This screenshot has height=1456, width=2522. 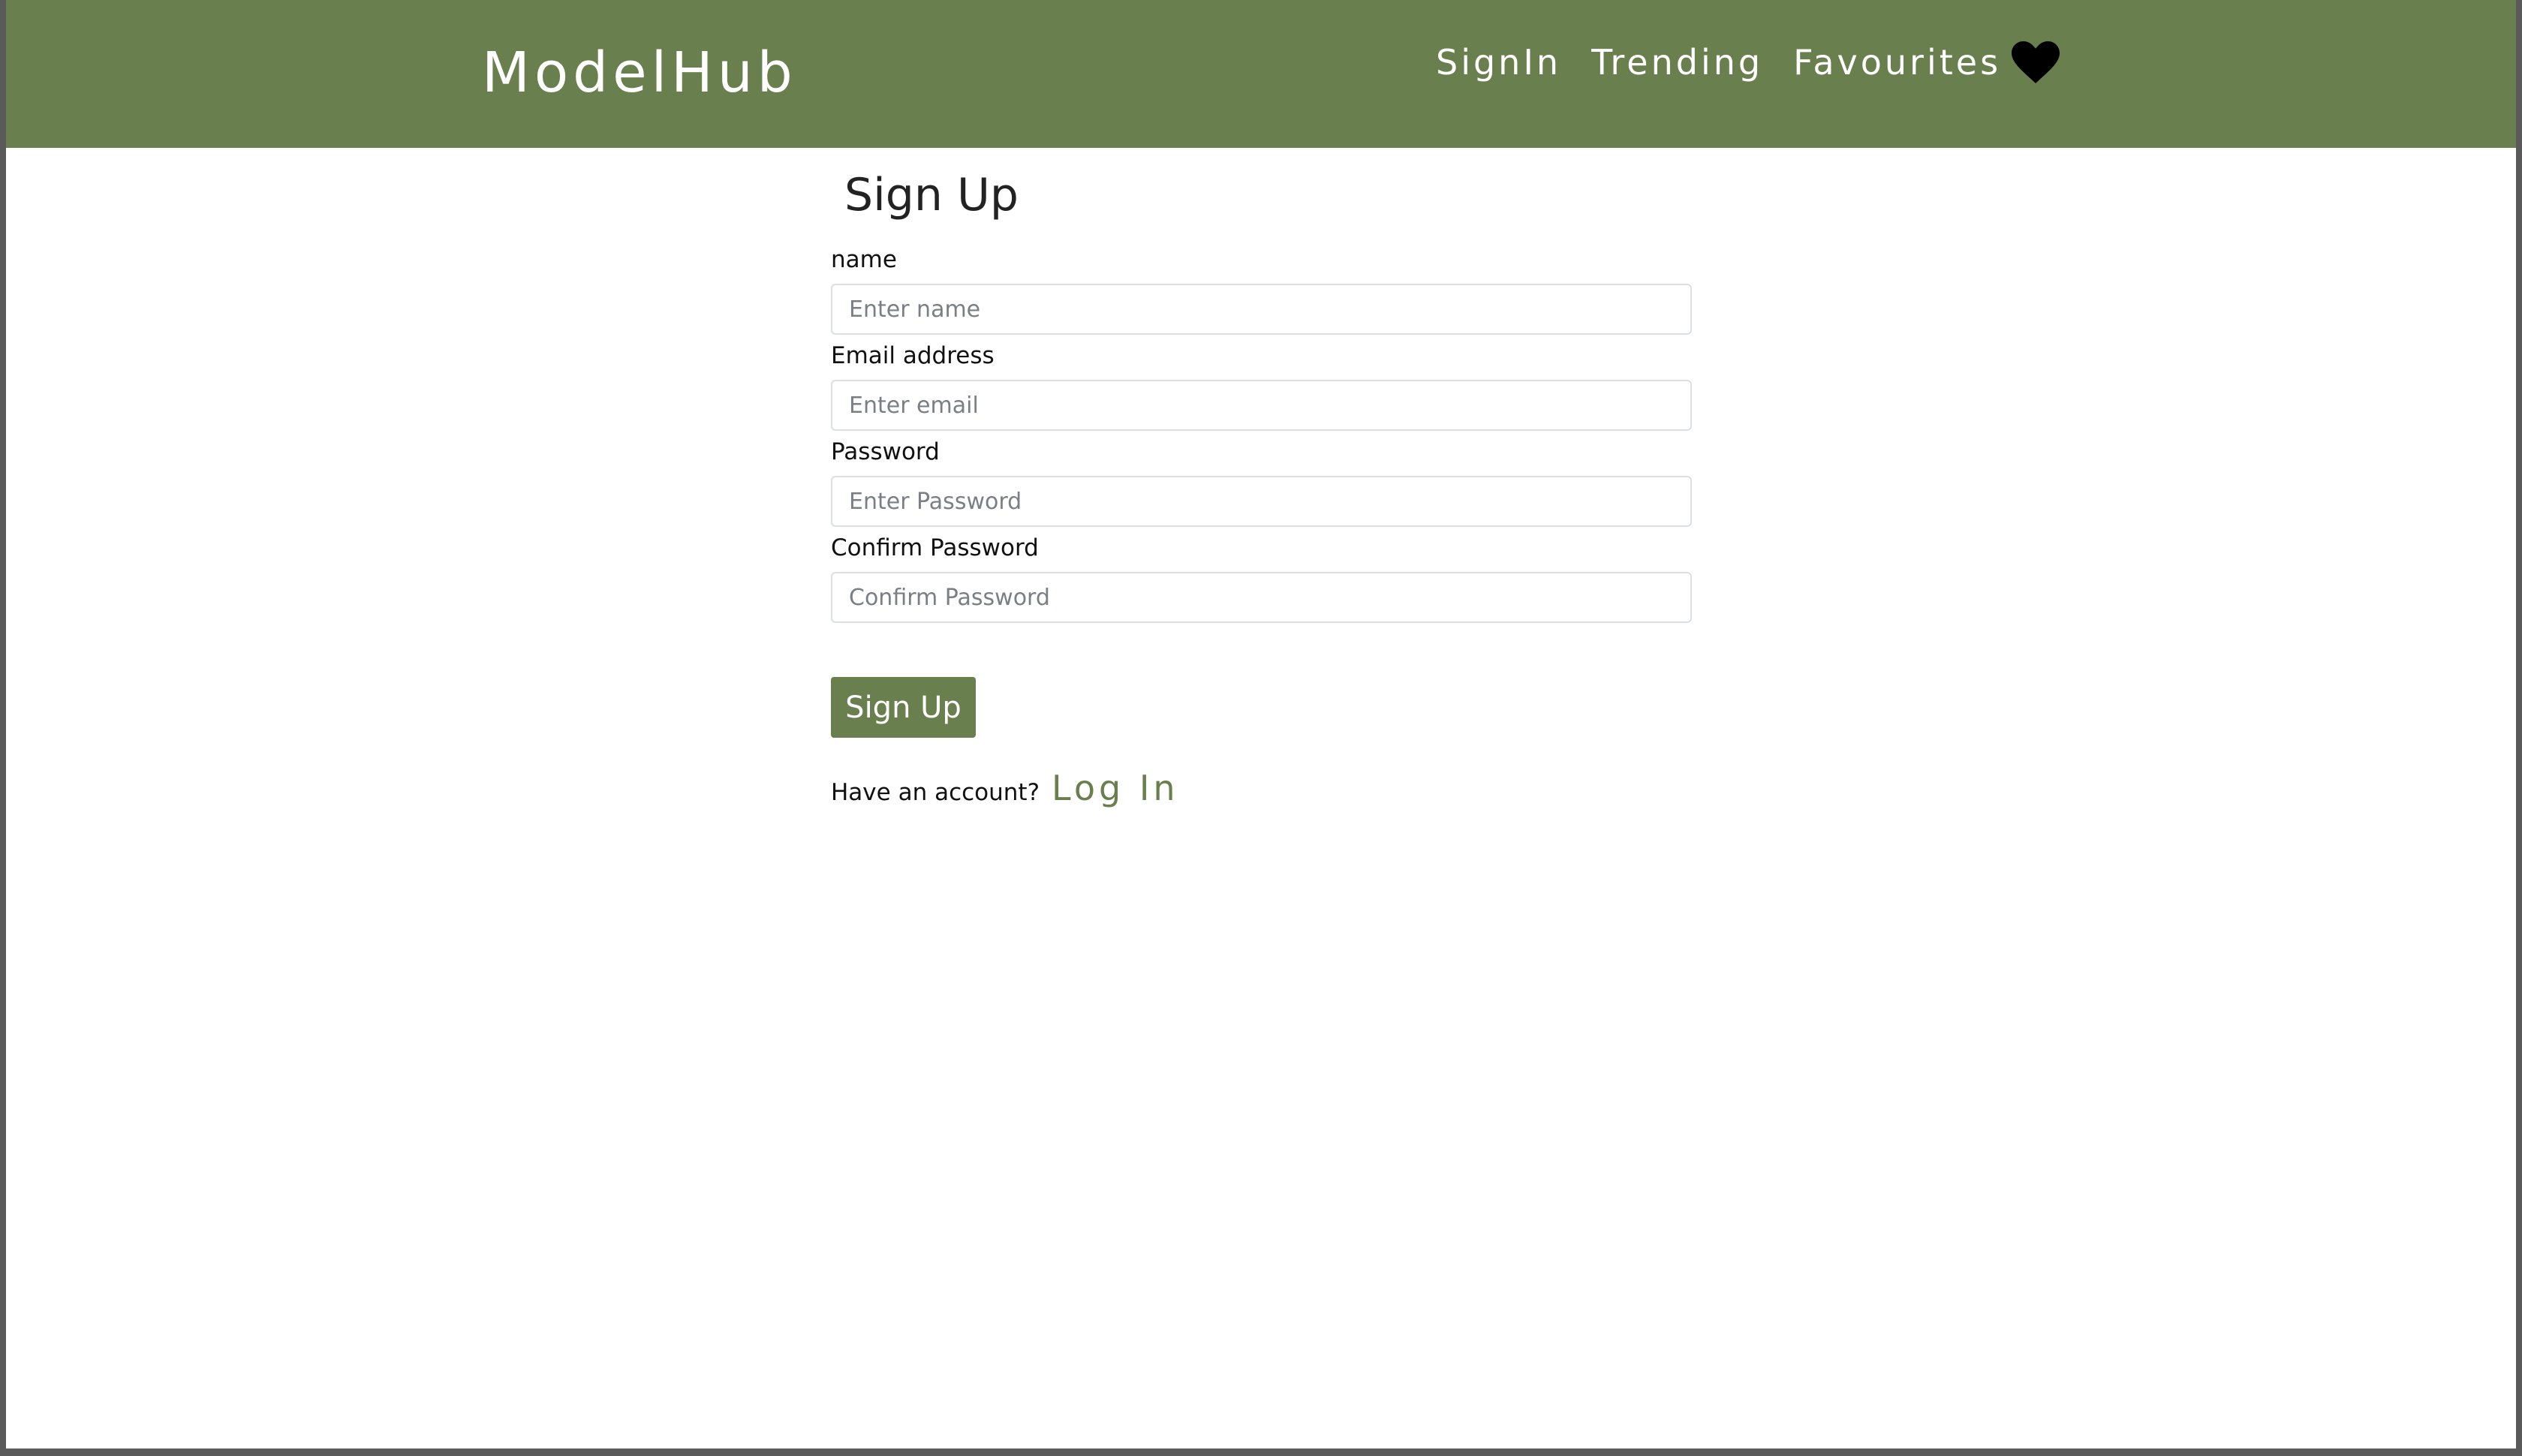 I want to click on nav-favourites-link: Favourites, so click(x=1897, y=62).